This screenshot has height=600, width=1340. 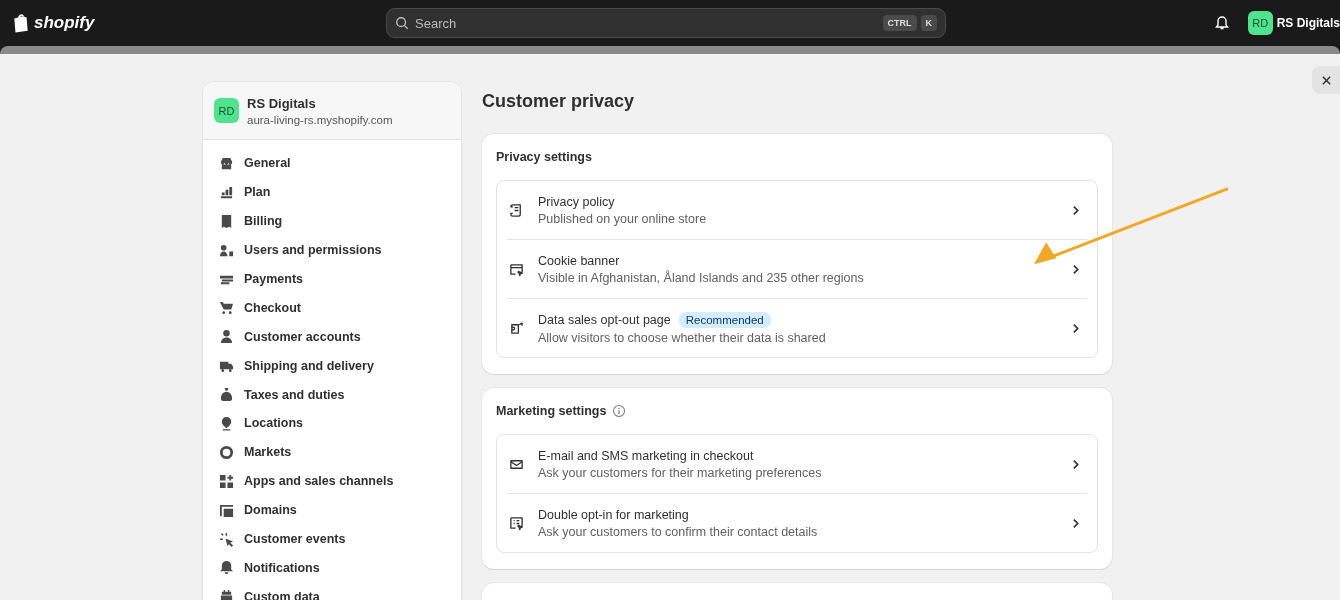 I want to click on settings-row: Data sales opt-out page Recommended Allow visitors to choose whether their data is shared, so click(x=797, y=328).